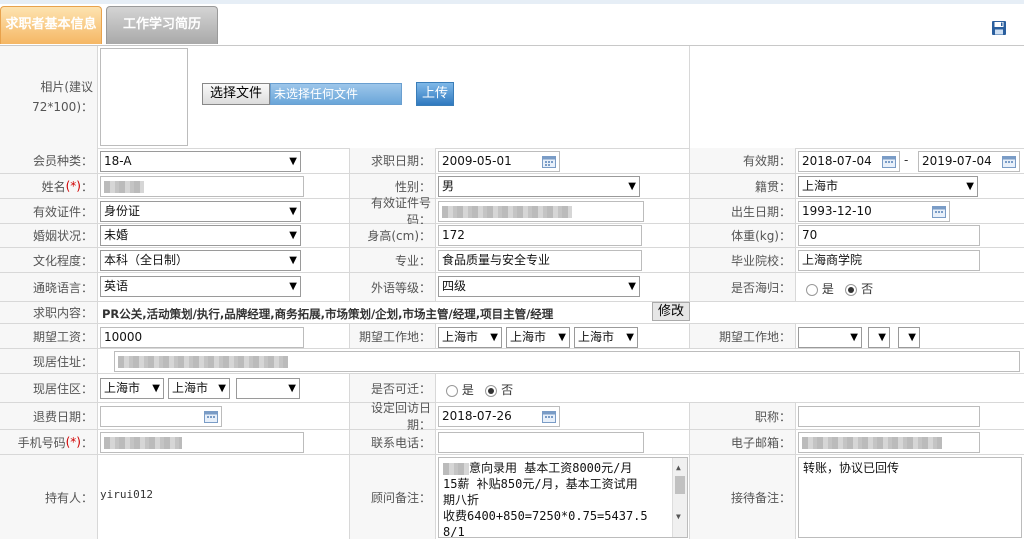  What do you see at coordinates (743, 211) in the screenshot?
I see `birth-label: 出生日期：` at bounding box center [743, 211].